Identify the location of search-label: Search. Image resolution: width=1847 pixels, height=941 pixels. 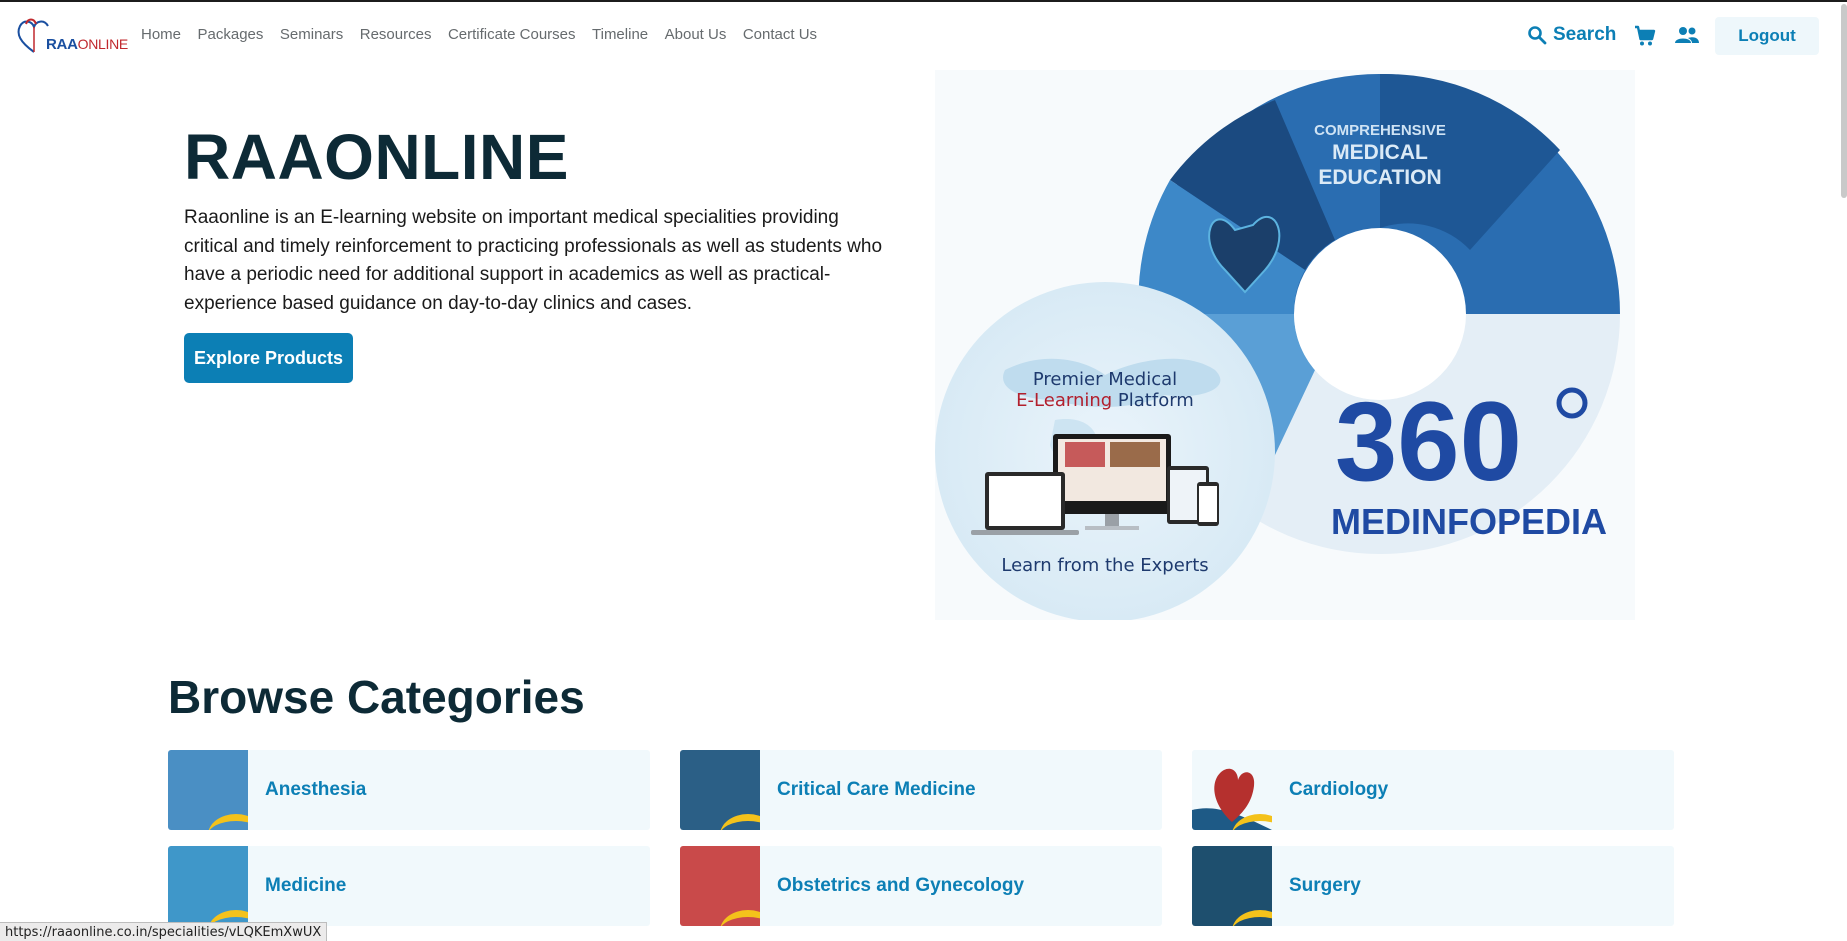
(1585, 34).